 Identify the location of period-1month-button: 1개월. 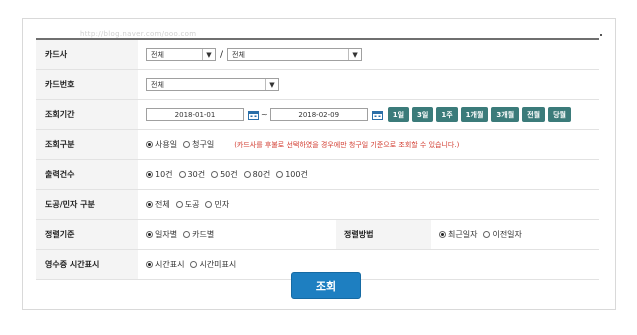
(474, 114).